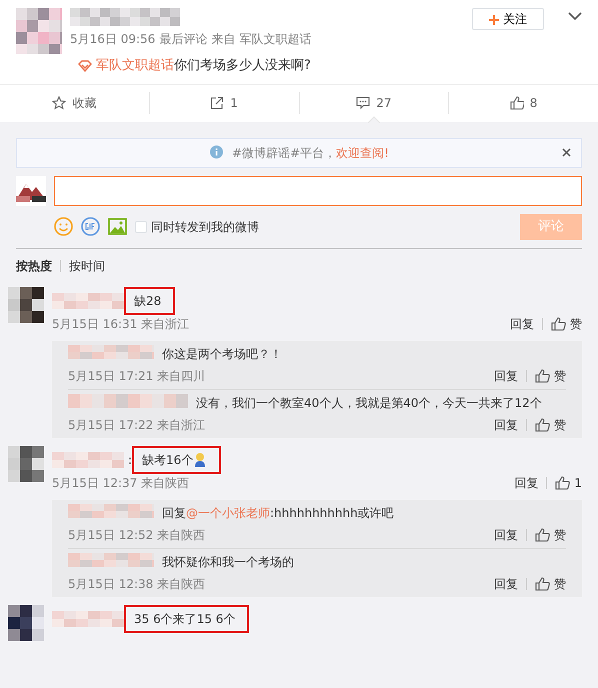 The height and width of the screenshot is (688, 598). What do you see at coordinates (183, 39) in the screenshot?
I see `post-meta: 最后评论` at bounding box center [183, 39].